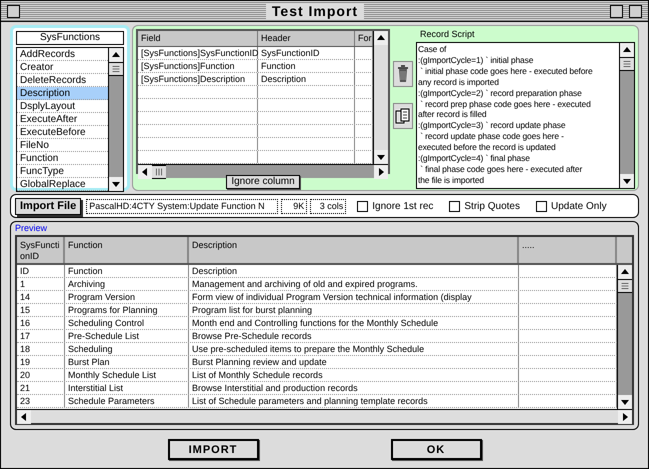  What do you see at coordinates (403, 74) in the screenshot?
I see `trash-icon` at bounding box center [403, 74].